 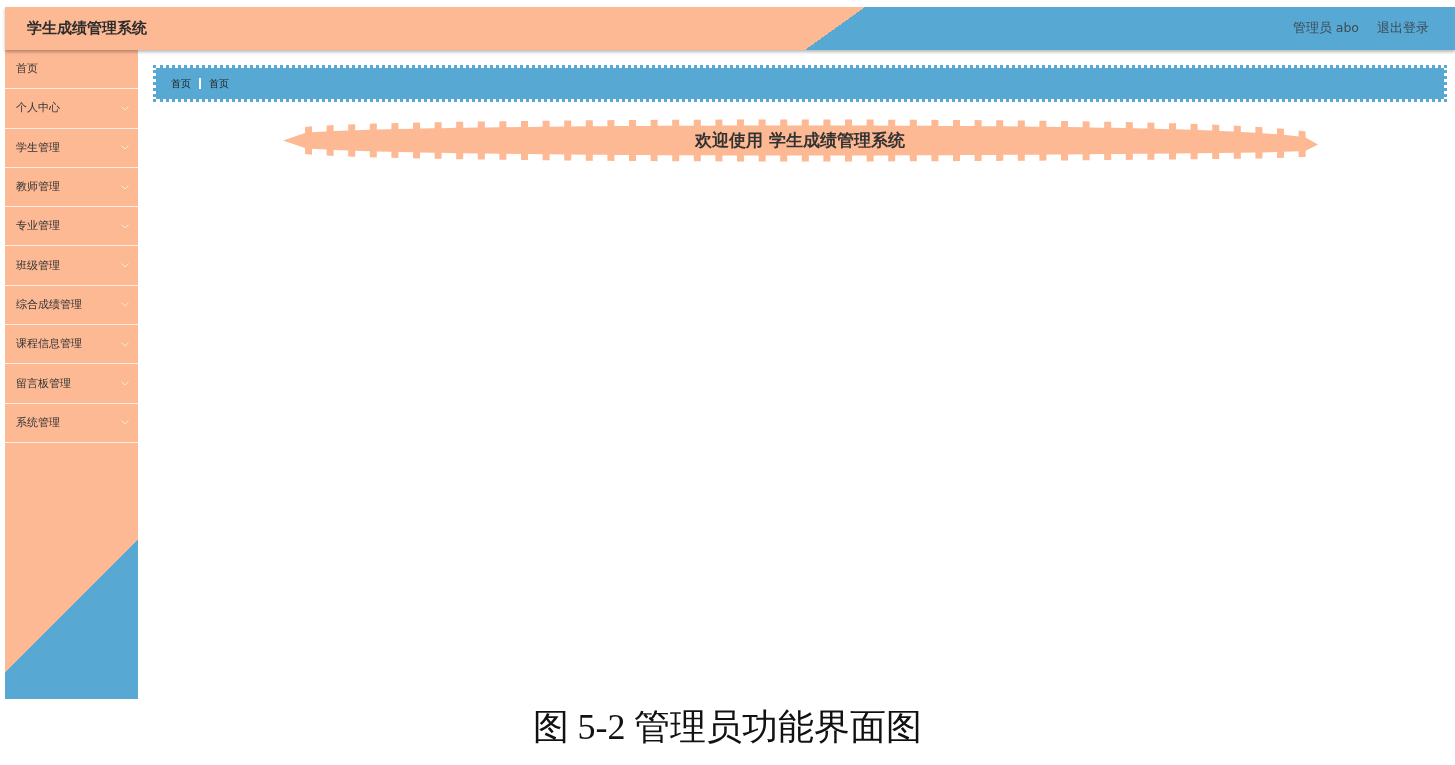 What do you see at coordinates (727, 727) in the screenshot?
I see `figure-caption: 图 5-2 管理员功能界面图` at bounding box center [727, 727].